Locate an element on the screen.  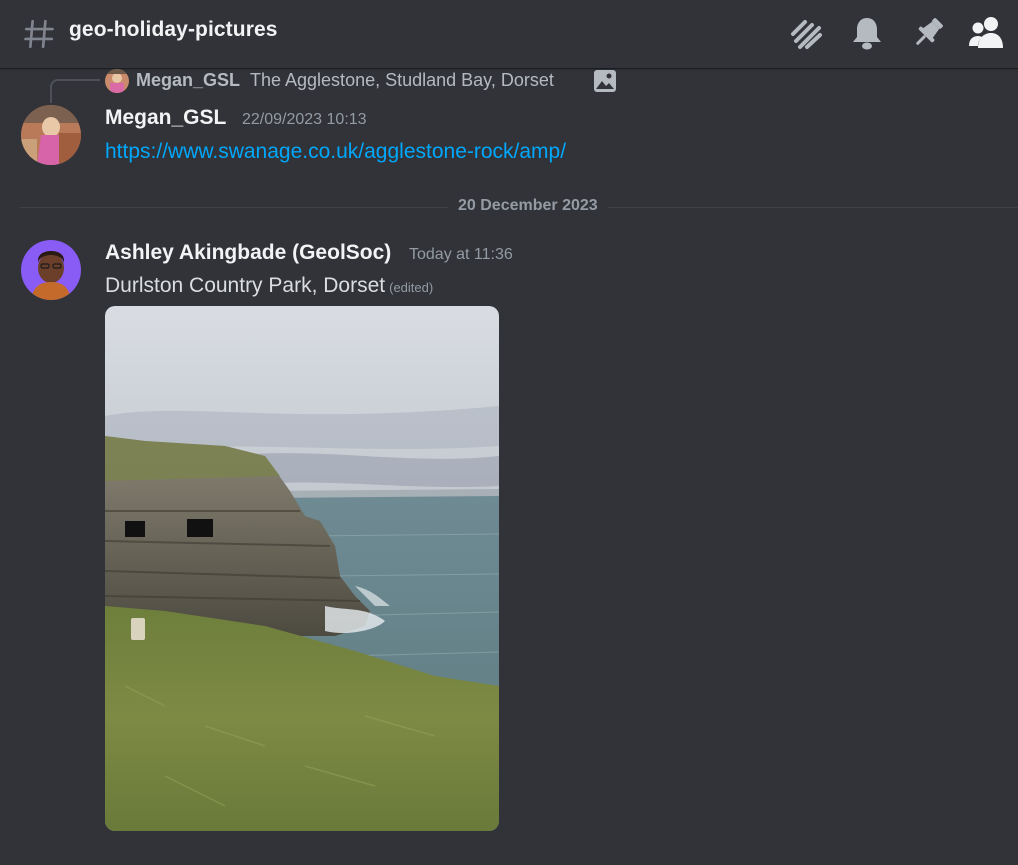
avatar-ashley is located at coordinates (51, 270).